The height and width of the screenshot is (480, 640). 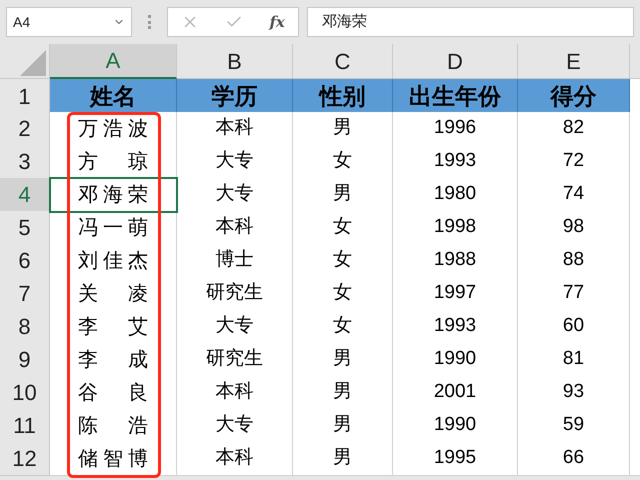 I want to click on table-cell: 82, so click(x=574, y=129).